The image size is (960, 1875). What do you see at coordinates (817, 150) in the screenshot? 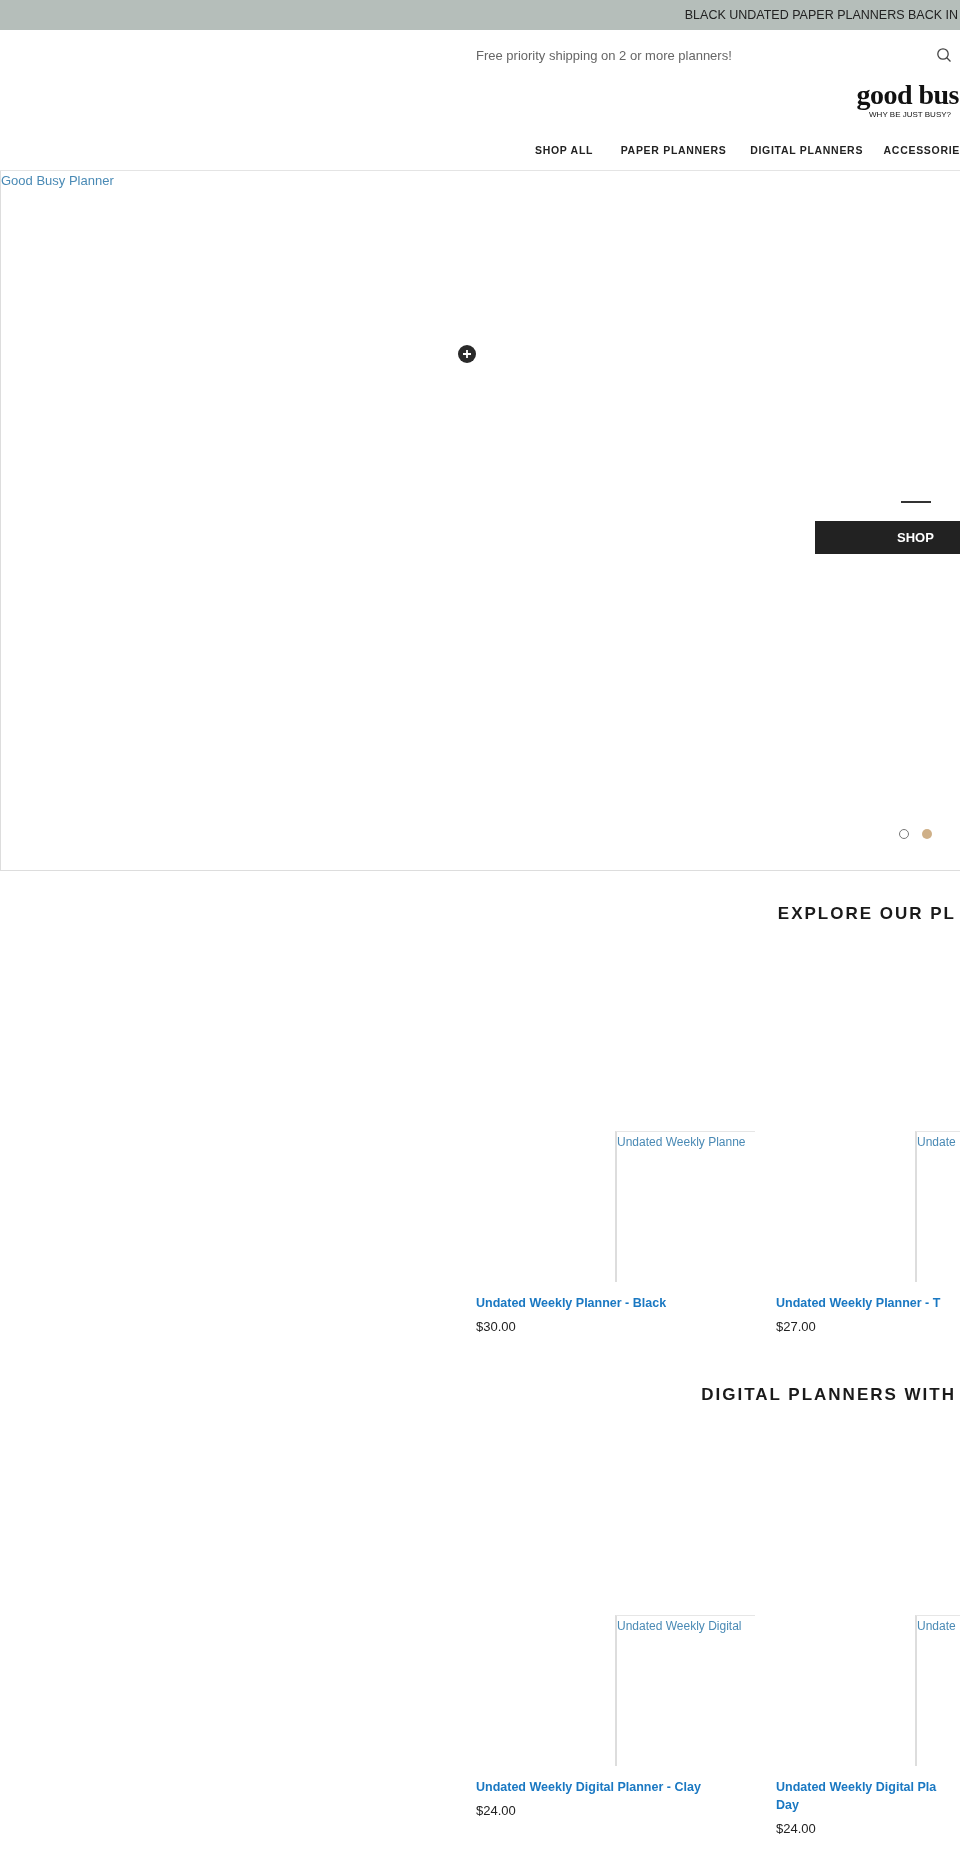
I see `nav-link: DIGITAL PLANNERS` at bounding box center [817, 150].